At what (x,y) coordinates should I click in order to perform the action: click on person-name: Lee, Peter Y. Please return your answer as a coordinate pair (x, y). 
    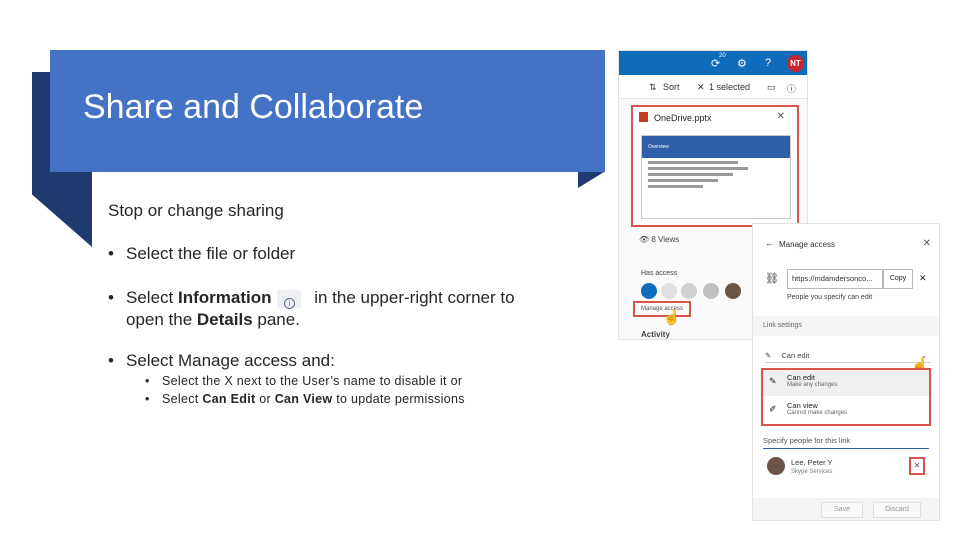
    Looking at the image, I should click on (812, 462).